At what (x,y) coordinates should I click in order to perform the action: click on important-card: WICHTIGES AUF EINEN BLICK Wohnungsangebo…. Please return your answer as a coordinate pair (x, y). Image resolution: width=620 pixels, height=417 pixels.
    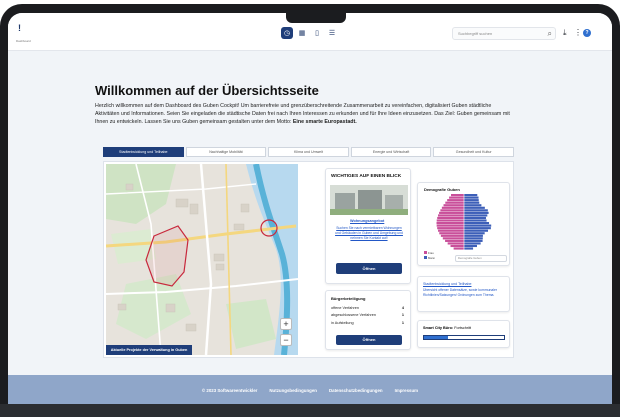
    Looking at the image, I should click on (368, 226).